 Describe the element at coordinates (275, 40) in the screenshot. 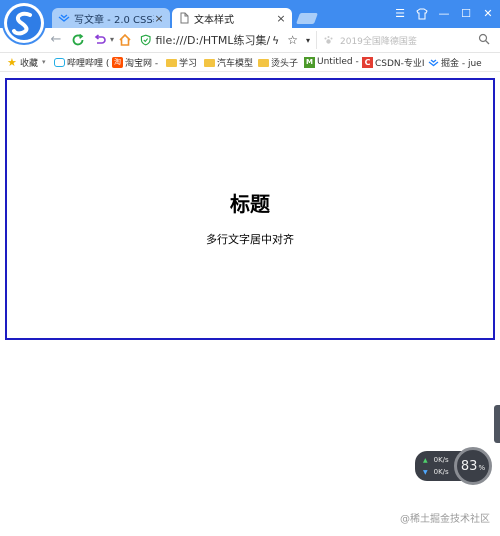

I see `lightning-icon: ϟ` at that location.